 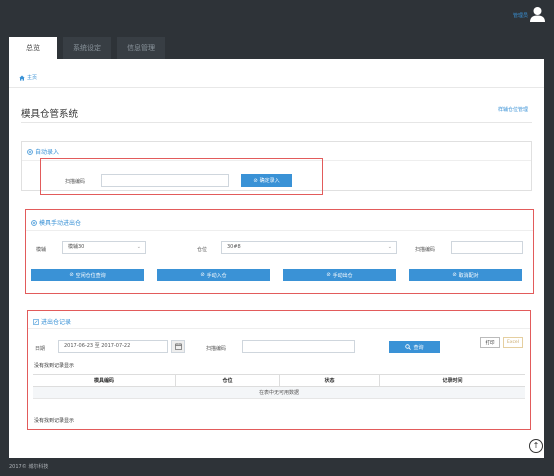 I want to click on print-button: 打印, so click(x=490, y=342).